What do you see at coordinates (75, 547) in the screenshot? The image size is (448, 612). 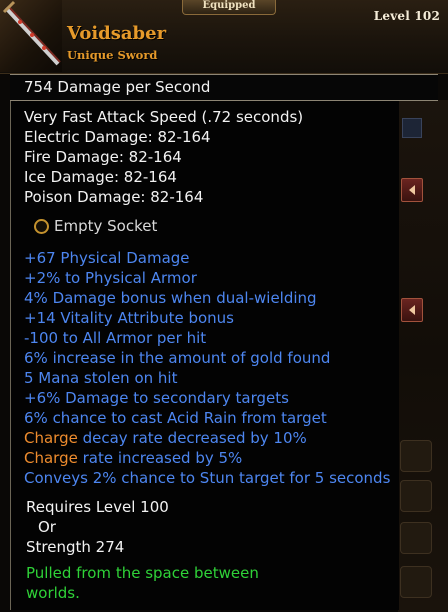 I see `requires-strength: Strength 274` at bounding box center [75, 547].